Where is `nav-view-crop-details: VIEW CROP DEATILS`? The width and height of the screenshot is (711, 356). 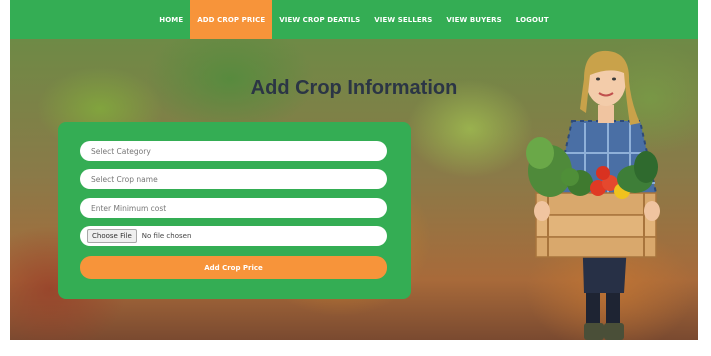
nav-view-crop-details: VIEW CROP DEATILS is located at coordinates (319, 19).